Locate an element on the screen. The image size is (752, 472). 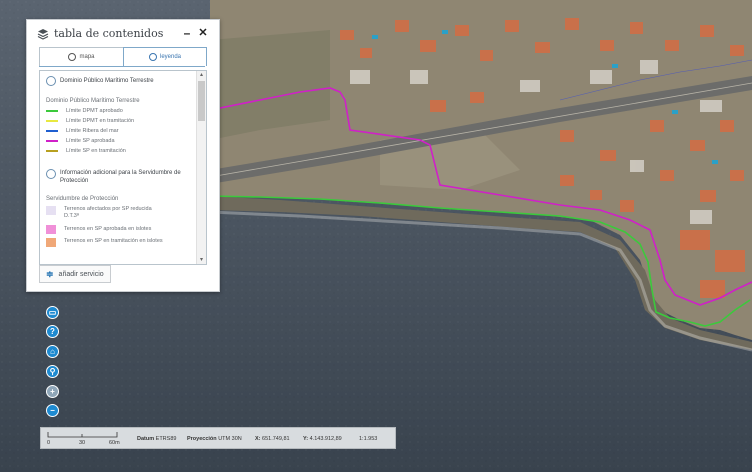
projection-readout: Proyección UTM 30N is located at coordinates (214, 439).